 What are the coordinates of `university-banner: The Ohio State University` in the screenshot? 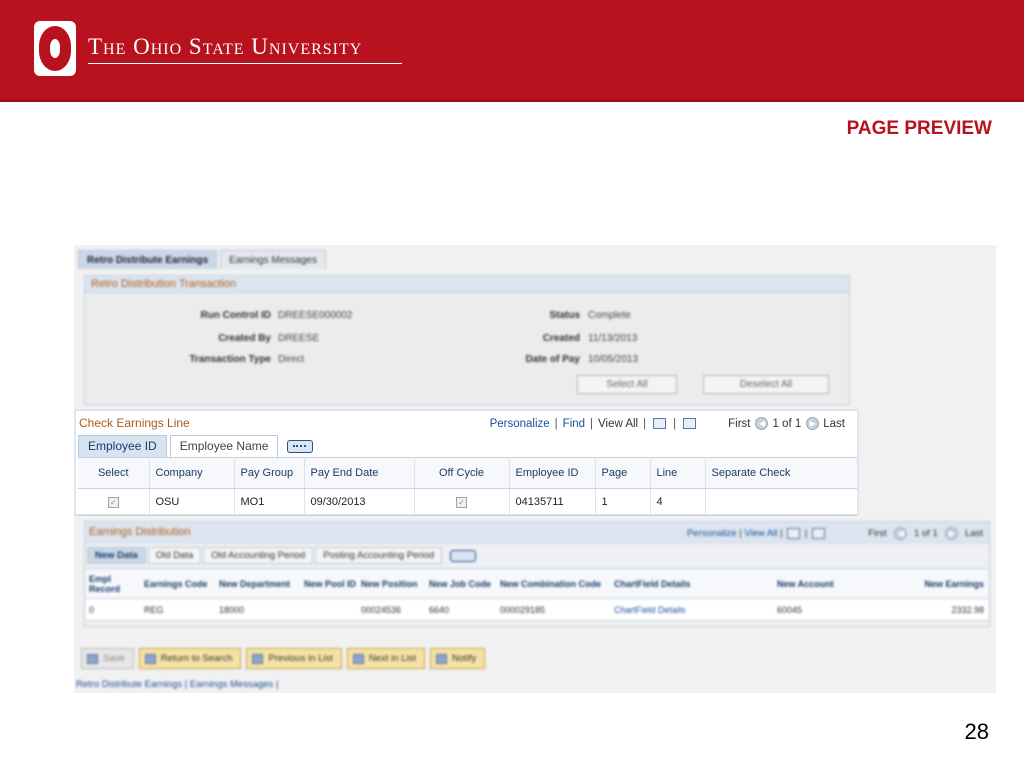 It's located at (512, 51).